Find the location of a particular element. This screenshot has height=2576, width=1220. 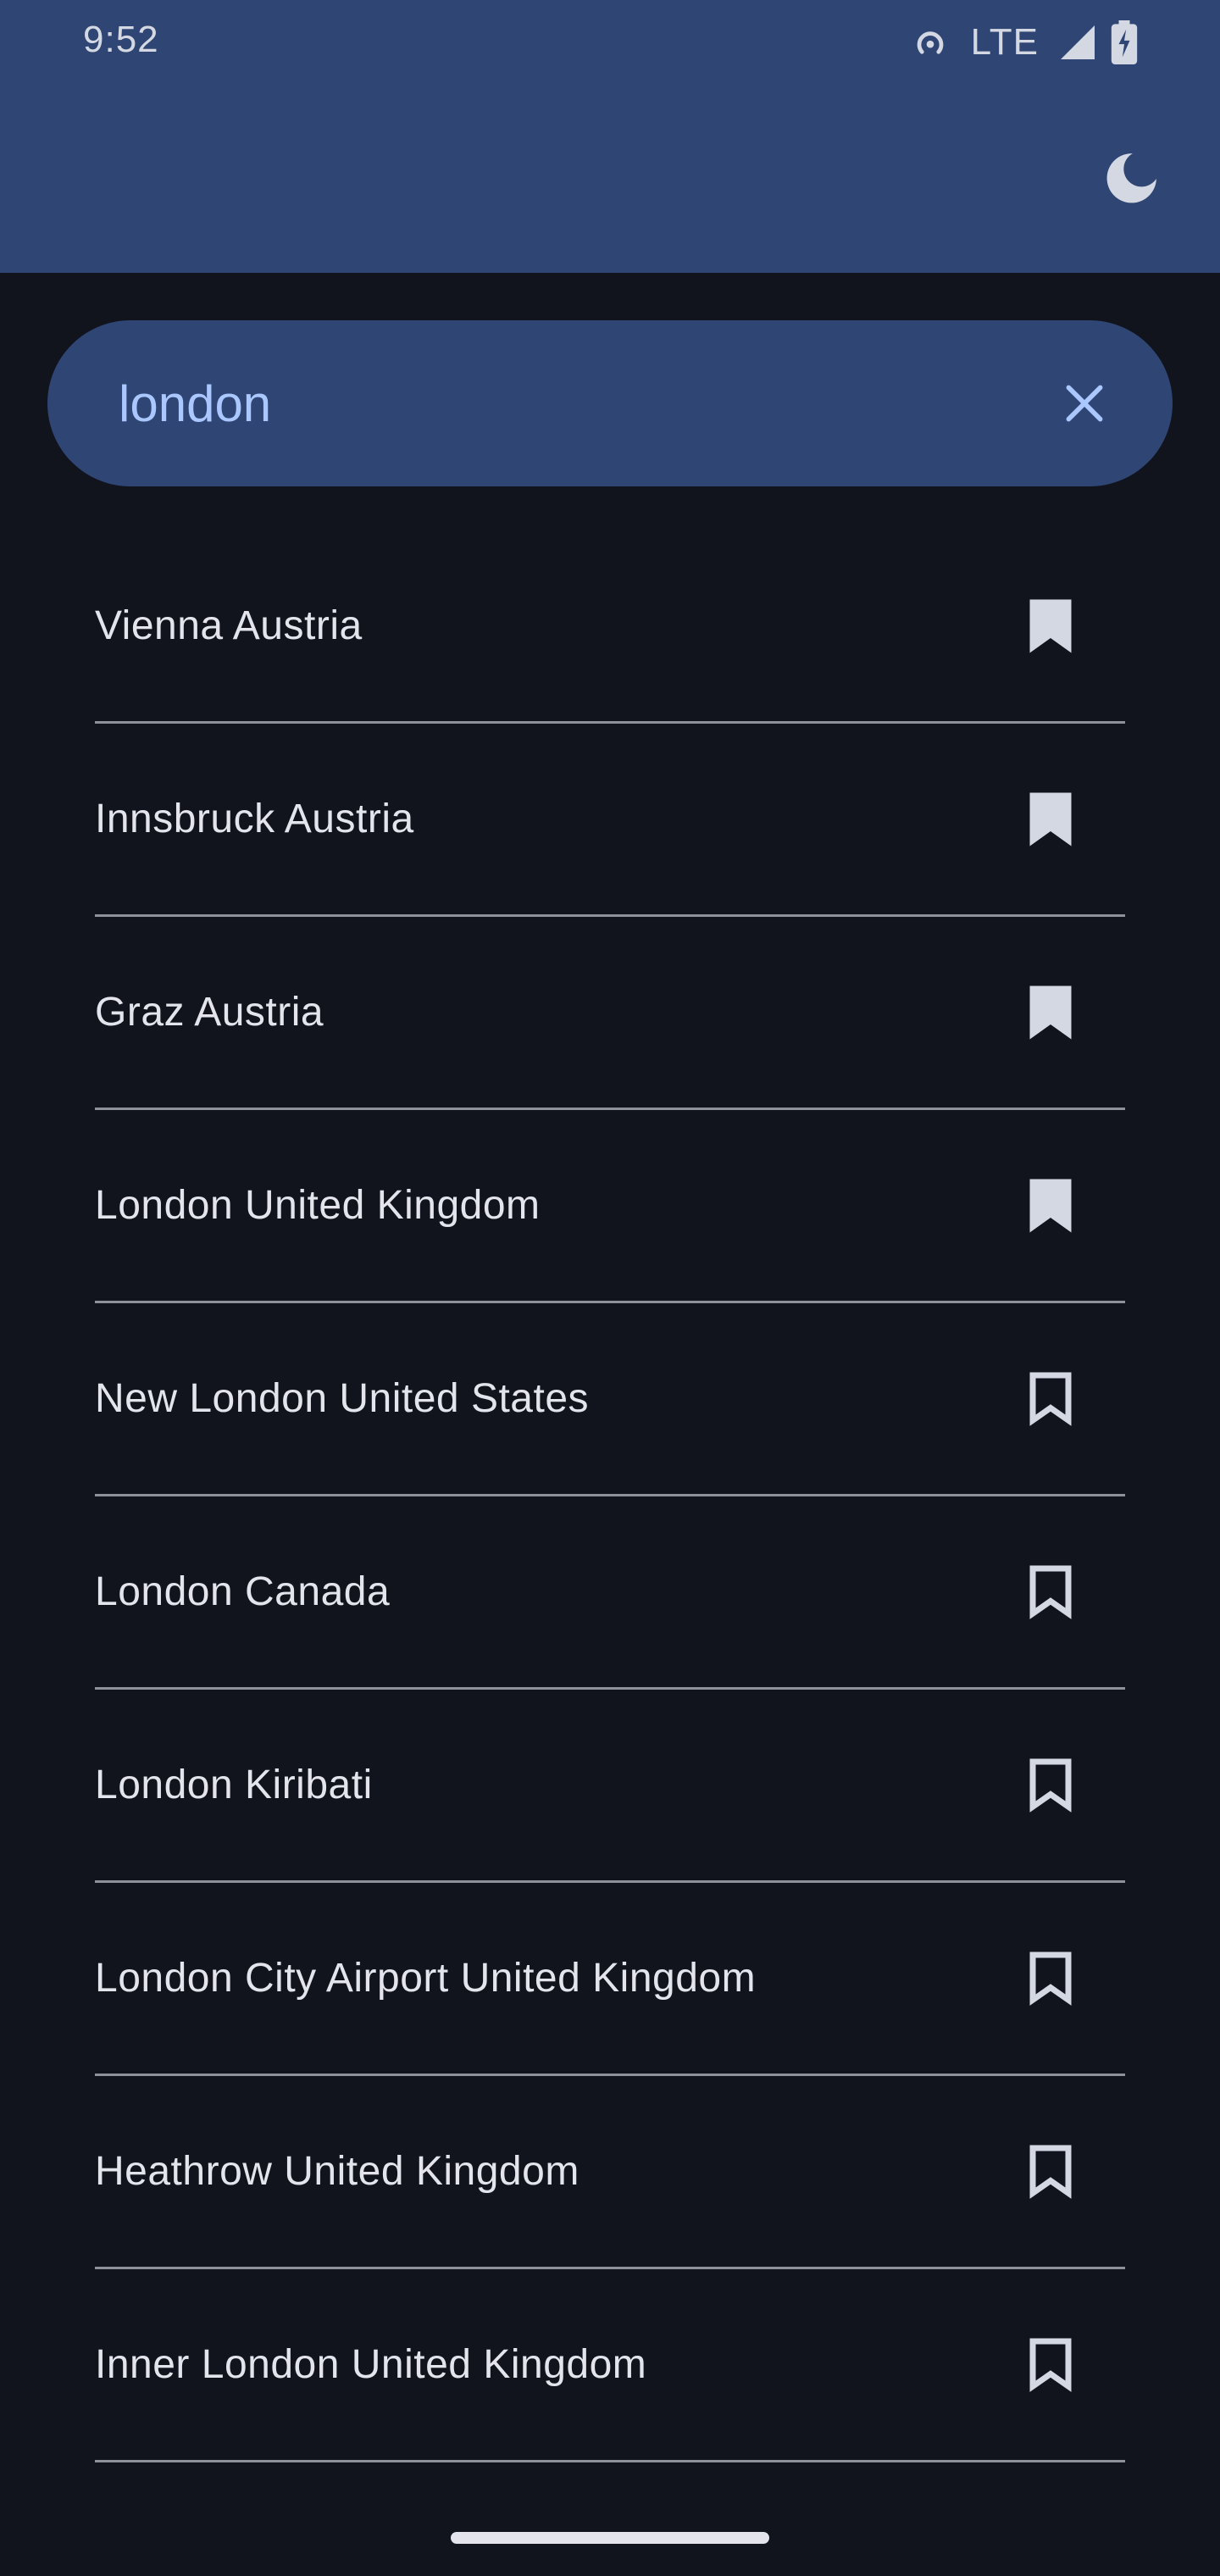

list-item: New London United States is located at coordinates (610, 1399).